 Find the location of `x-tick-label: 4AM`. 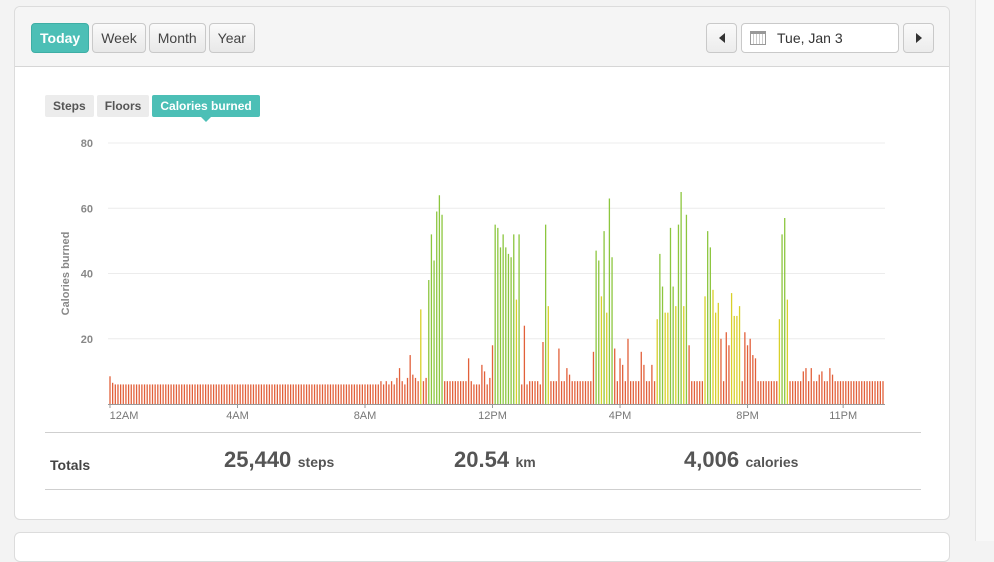

x-tick-label: 4AM is located at coordinates (237, 416).